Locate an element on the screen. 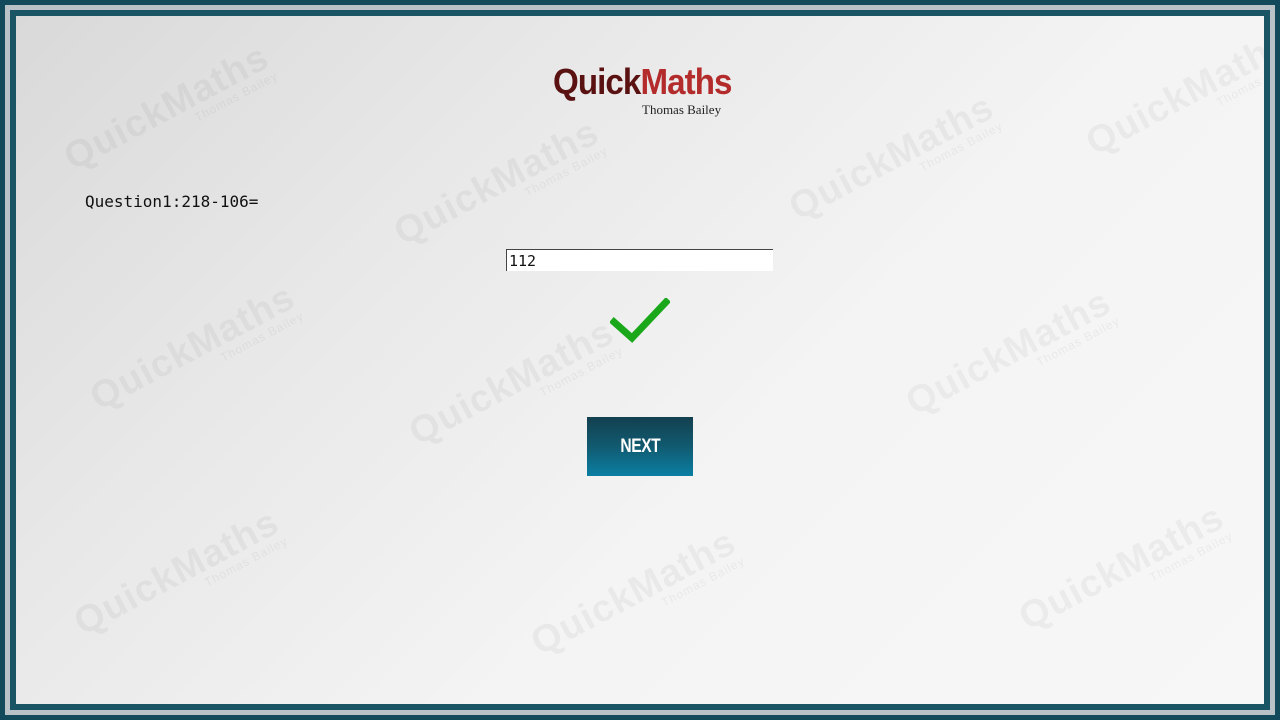 The image size is (1280, 720). next-button: NEXT is located at coordinates (640, 446).